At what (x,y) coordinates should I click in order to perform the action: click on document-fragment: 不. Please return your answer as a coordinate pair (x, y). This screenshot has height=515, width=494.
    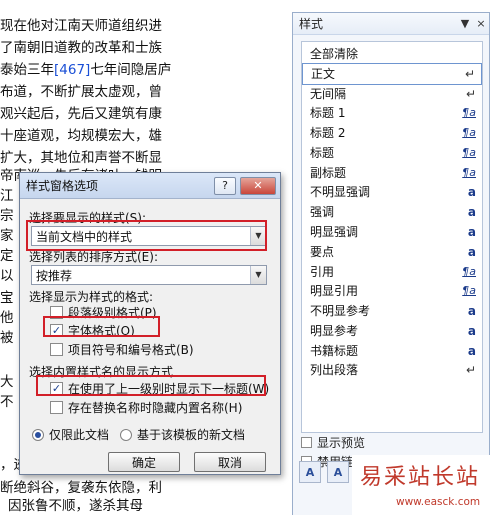
    Looking at the image, I should click on (7, 402).